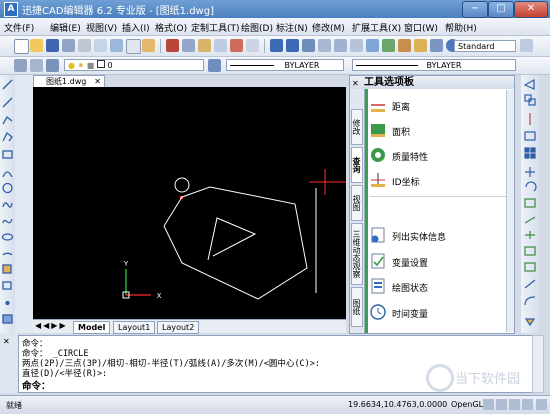  What do you see at coordinates (529, 84) in the screenshot?
I see `erase-icon` at bounding box center [529, 84].